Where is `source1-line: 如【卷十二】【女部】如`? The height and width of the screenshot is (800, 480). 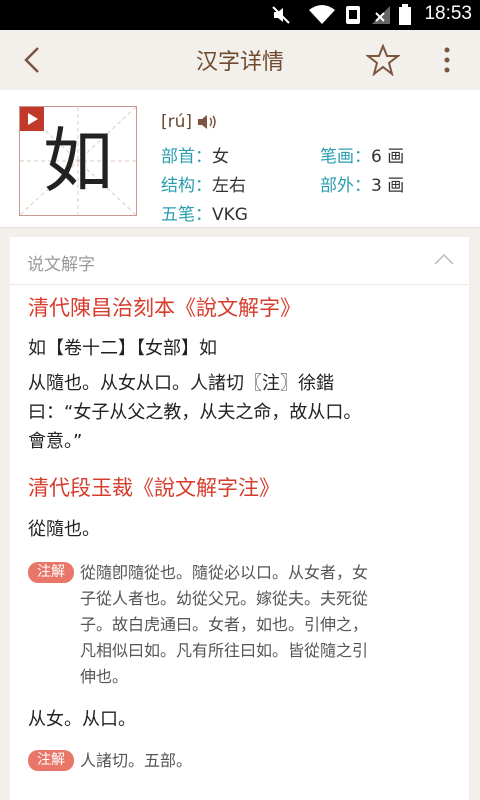
source1-line: 如【卷十二】【女部】如 is located at coordinates (122, 348).